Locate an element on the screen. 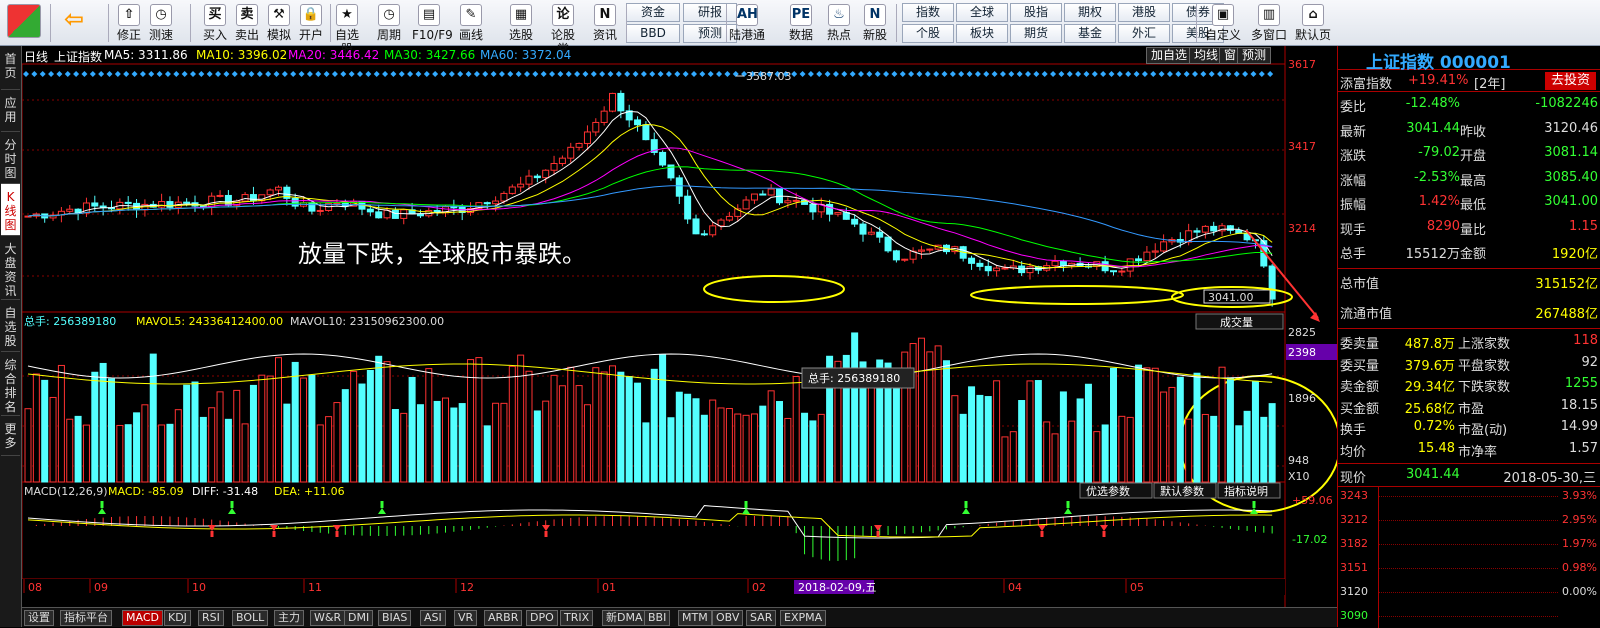 This screenshot has height=628, width=1600. indicator-tab-19: SAR is located at coordinates (761, 618).